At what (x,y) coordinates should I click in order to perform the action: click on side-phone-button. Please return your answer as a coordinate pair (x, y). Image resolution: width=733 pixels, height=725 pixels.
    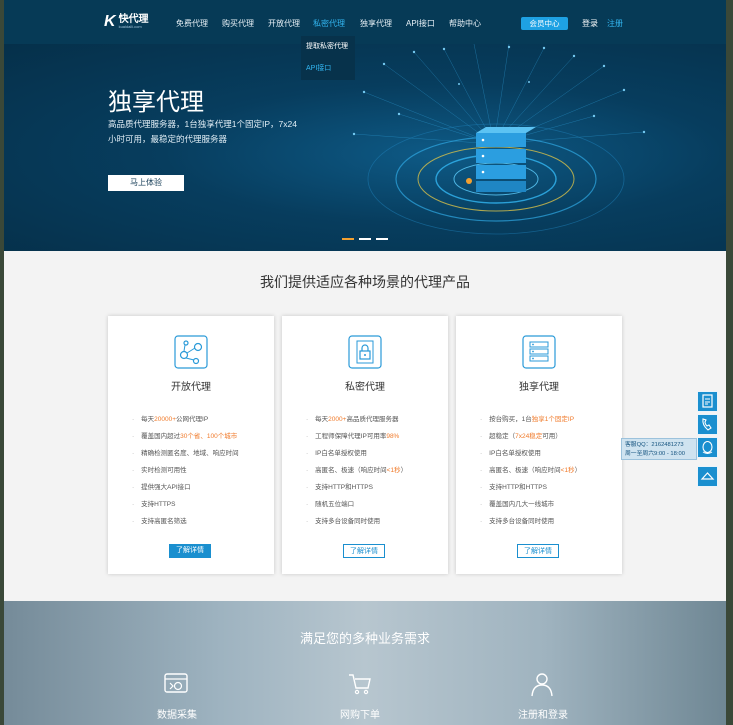
    Looking at the image, I should click on (707, 424).